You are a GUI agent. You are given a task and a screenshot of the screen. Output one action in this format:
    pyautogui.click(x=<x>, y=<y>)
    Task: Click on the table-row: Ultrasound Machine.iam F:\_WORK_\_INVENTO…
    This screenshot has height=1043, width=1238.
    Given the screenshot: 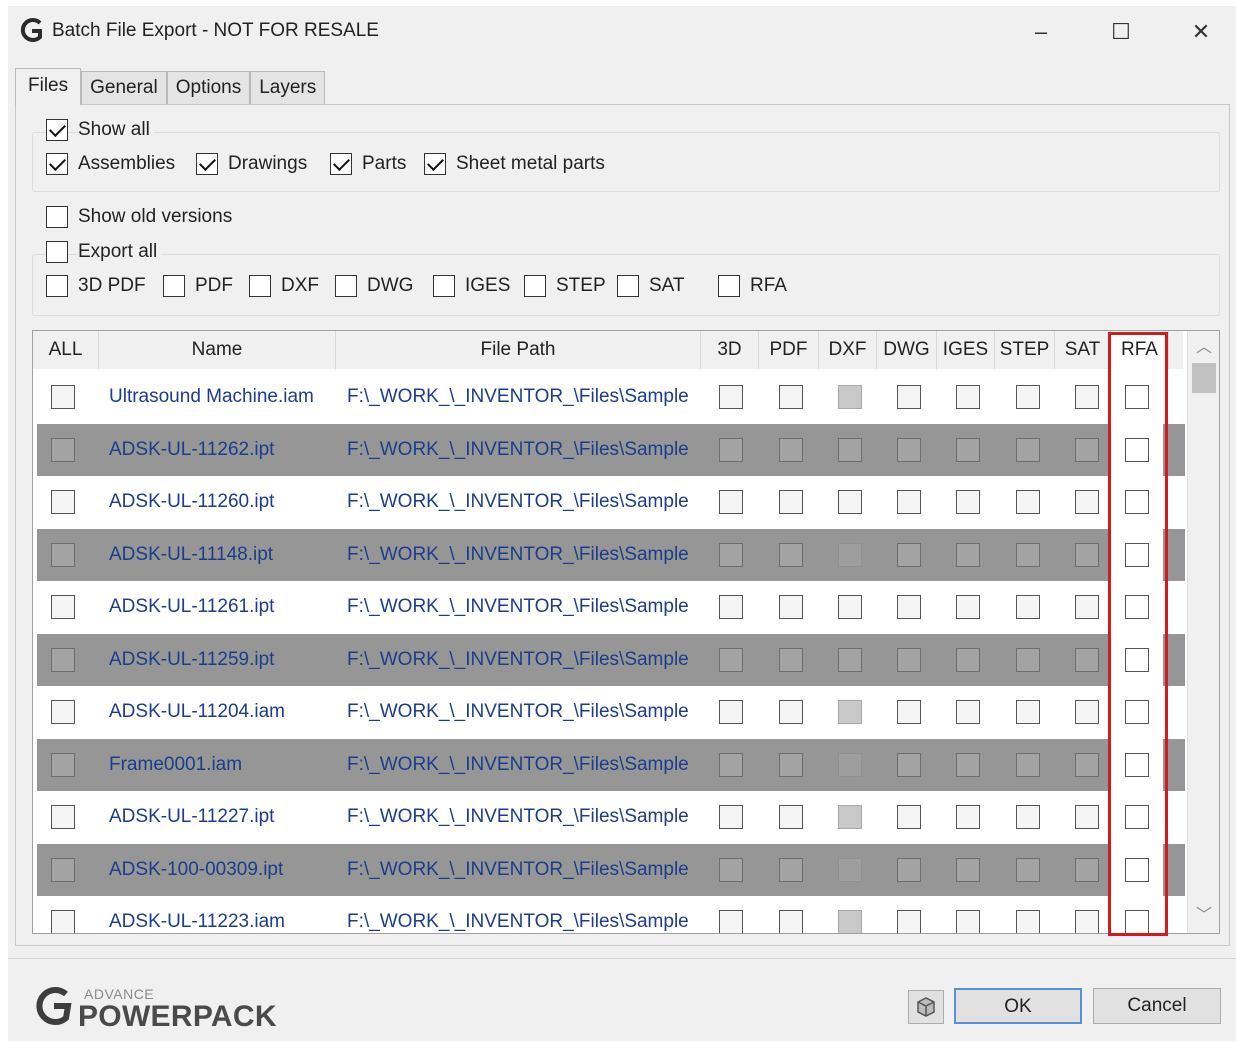 What is the action you would take?
    pyautogui.click(x=611, y=397)
    